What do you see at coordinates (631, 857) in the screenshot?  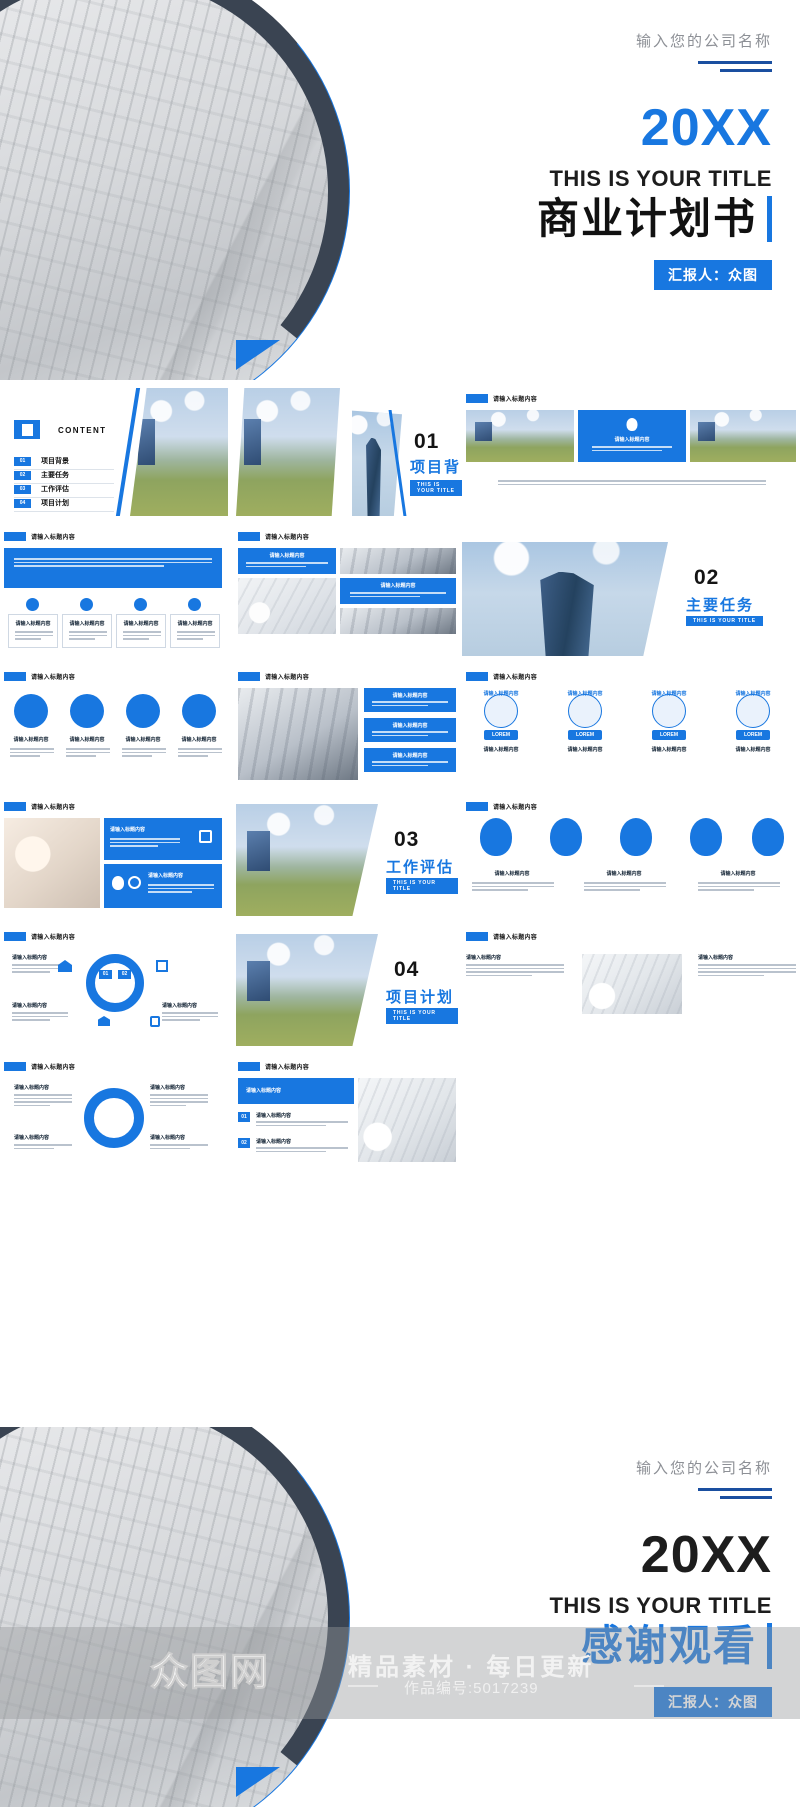 I see `thumb-slide-balloons: 请输入标题内容 请输入标题内容 请输入标题内容 请输入标题内容` at bounding box center [631, 857].